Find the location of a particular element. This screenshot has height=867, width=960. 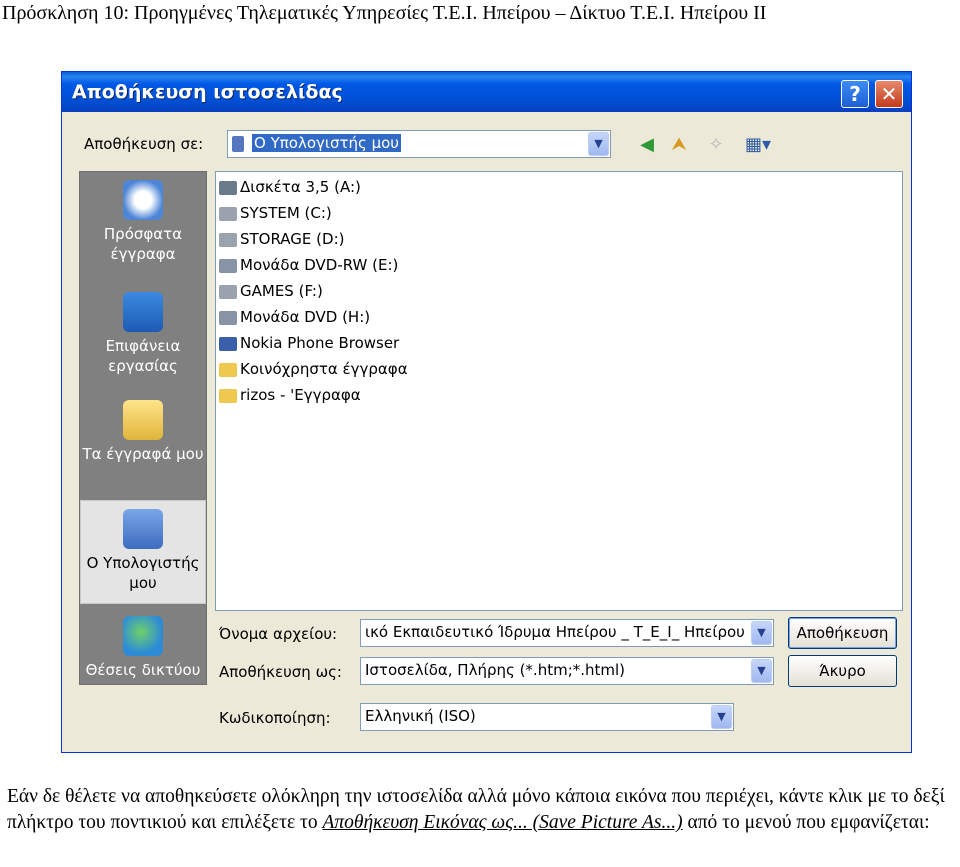

place-recent-documents: Πρόσφατα έγγραφα is located at coordinates (143, 222).